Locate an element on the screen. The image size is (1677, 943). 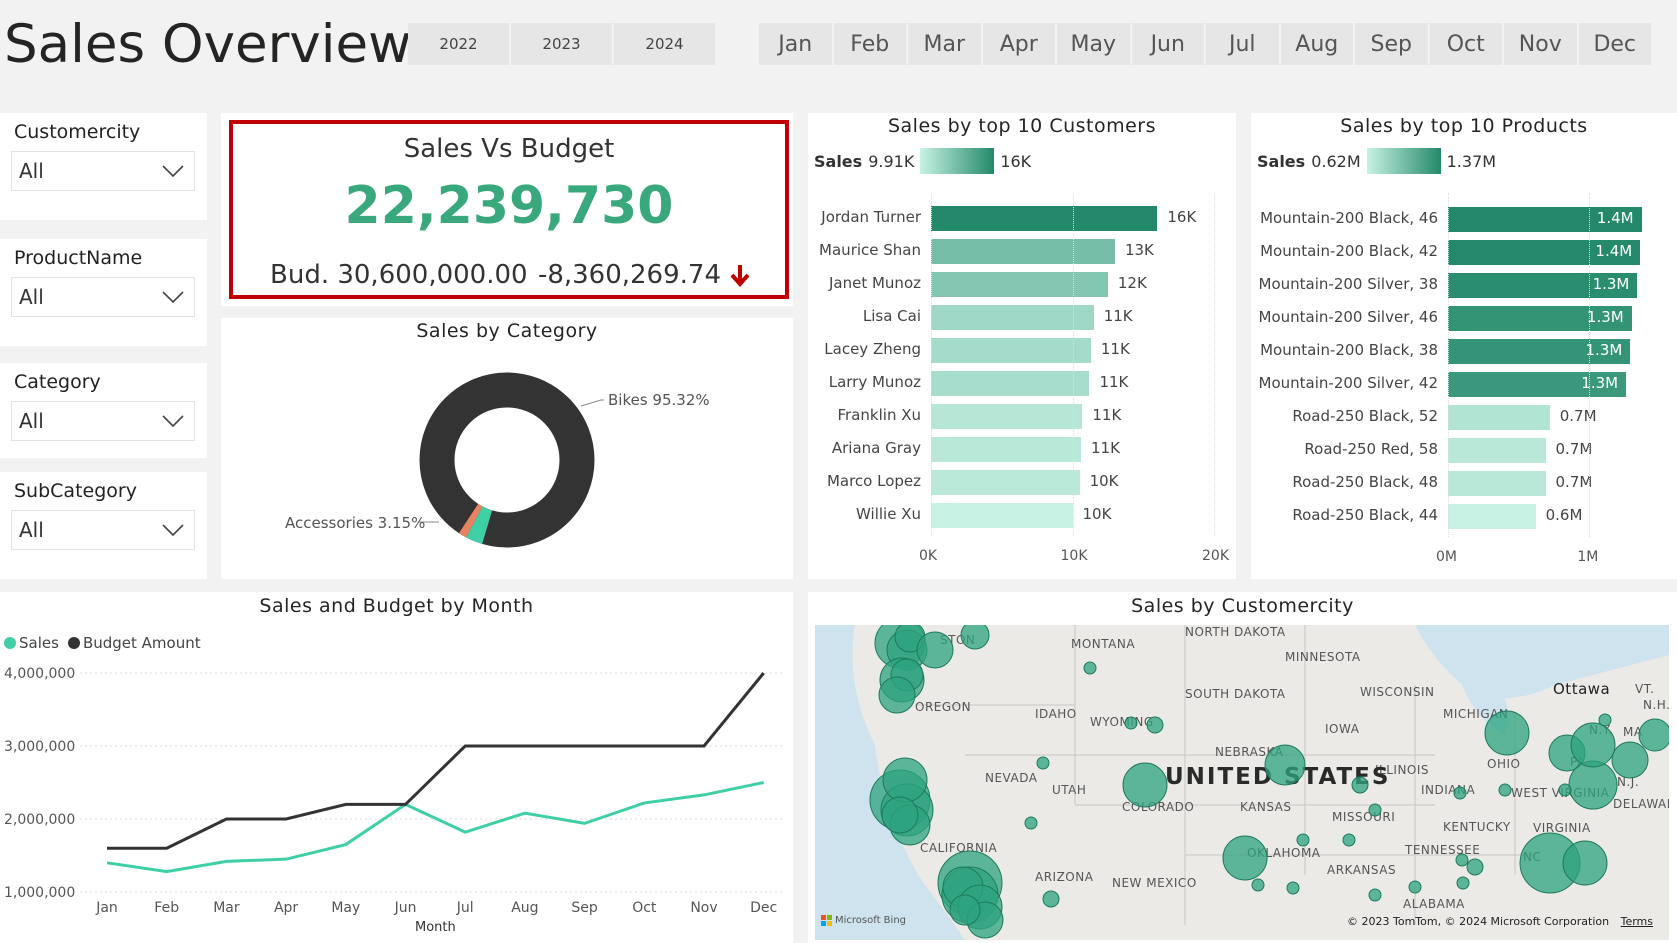
customercity-dropdown: All is located at coordinates (103, 171).